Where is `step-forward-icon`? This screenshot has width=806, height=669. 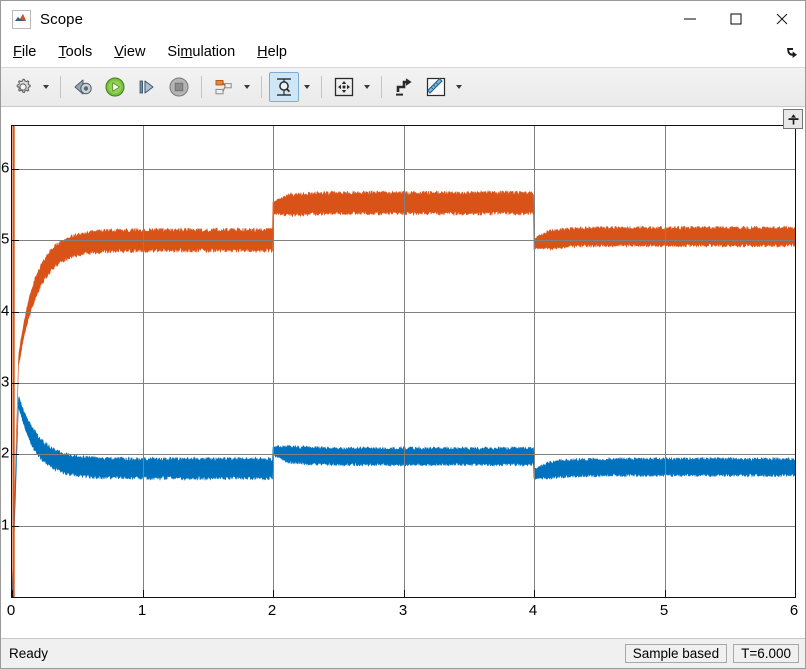 step-forward-icon is located at coordinates (146, 87).